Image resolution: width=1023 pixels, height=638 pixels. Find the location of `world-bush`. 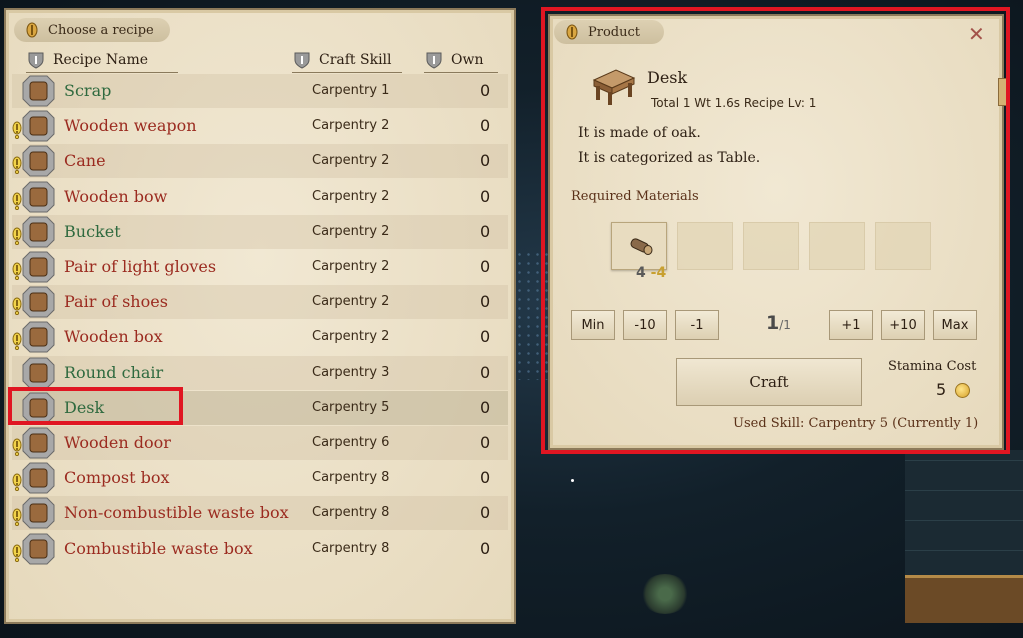

world-bush is located at coordinates (665, 594).